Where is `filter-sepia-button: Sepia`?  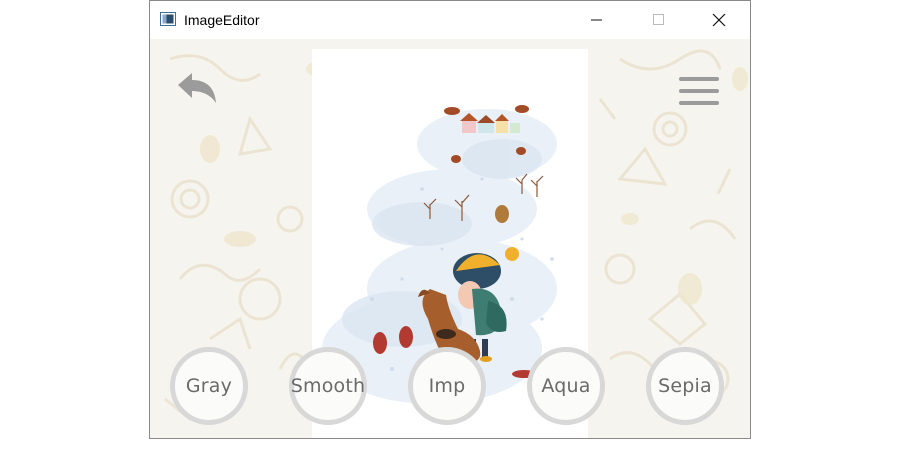
filter-sepia-button: Sepia is located at coordinates (685, 386).